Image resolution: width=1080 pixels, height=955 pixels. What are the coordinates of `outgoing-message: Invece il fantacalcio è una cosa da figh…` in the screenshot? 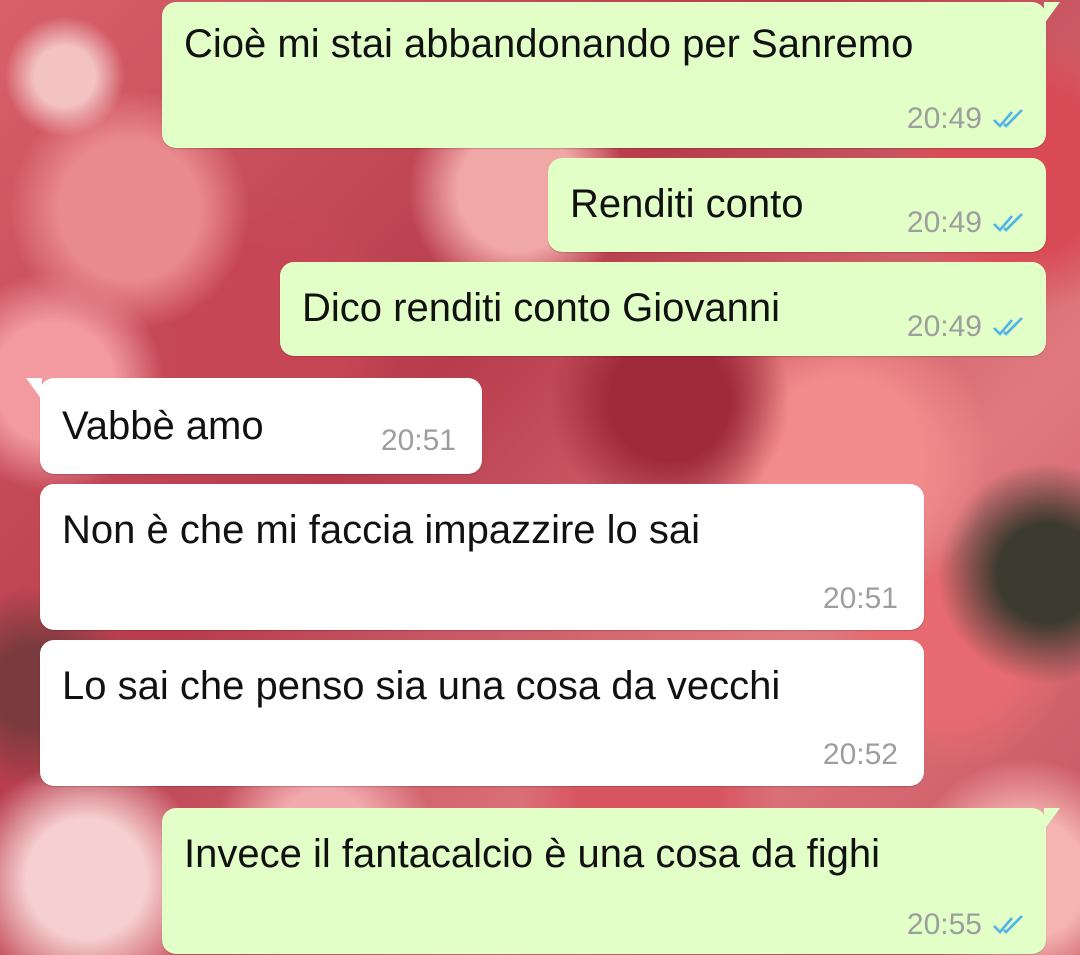 It's located at (611, 881).